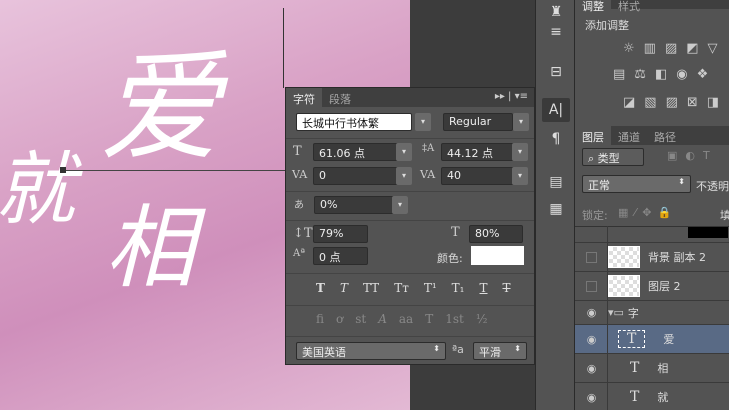 The image size is (729, 410). Describe the element at coordinates (556, 72) in the screenshot. I see `clone-source-icon: ⊟` at that location.